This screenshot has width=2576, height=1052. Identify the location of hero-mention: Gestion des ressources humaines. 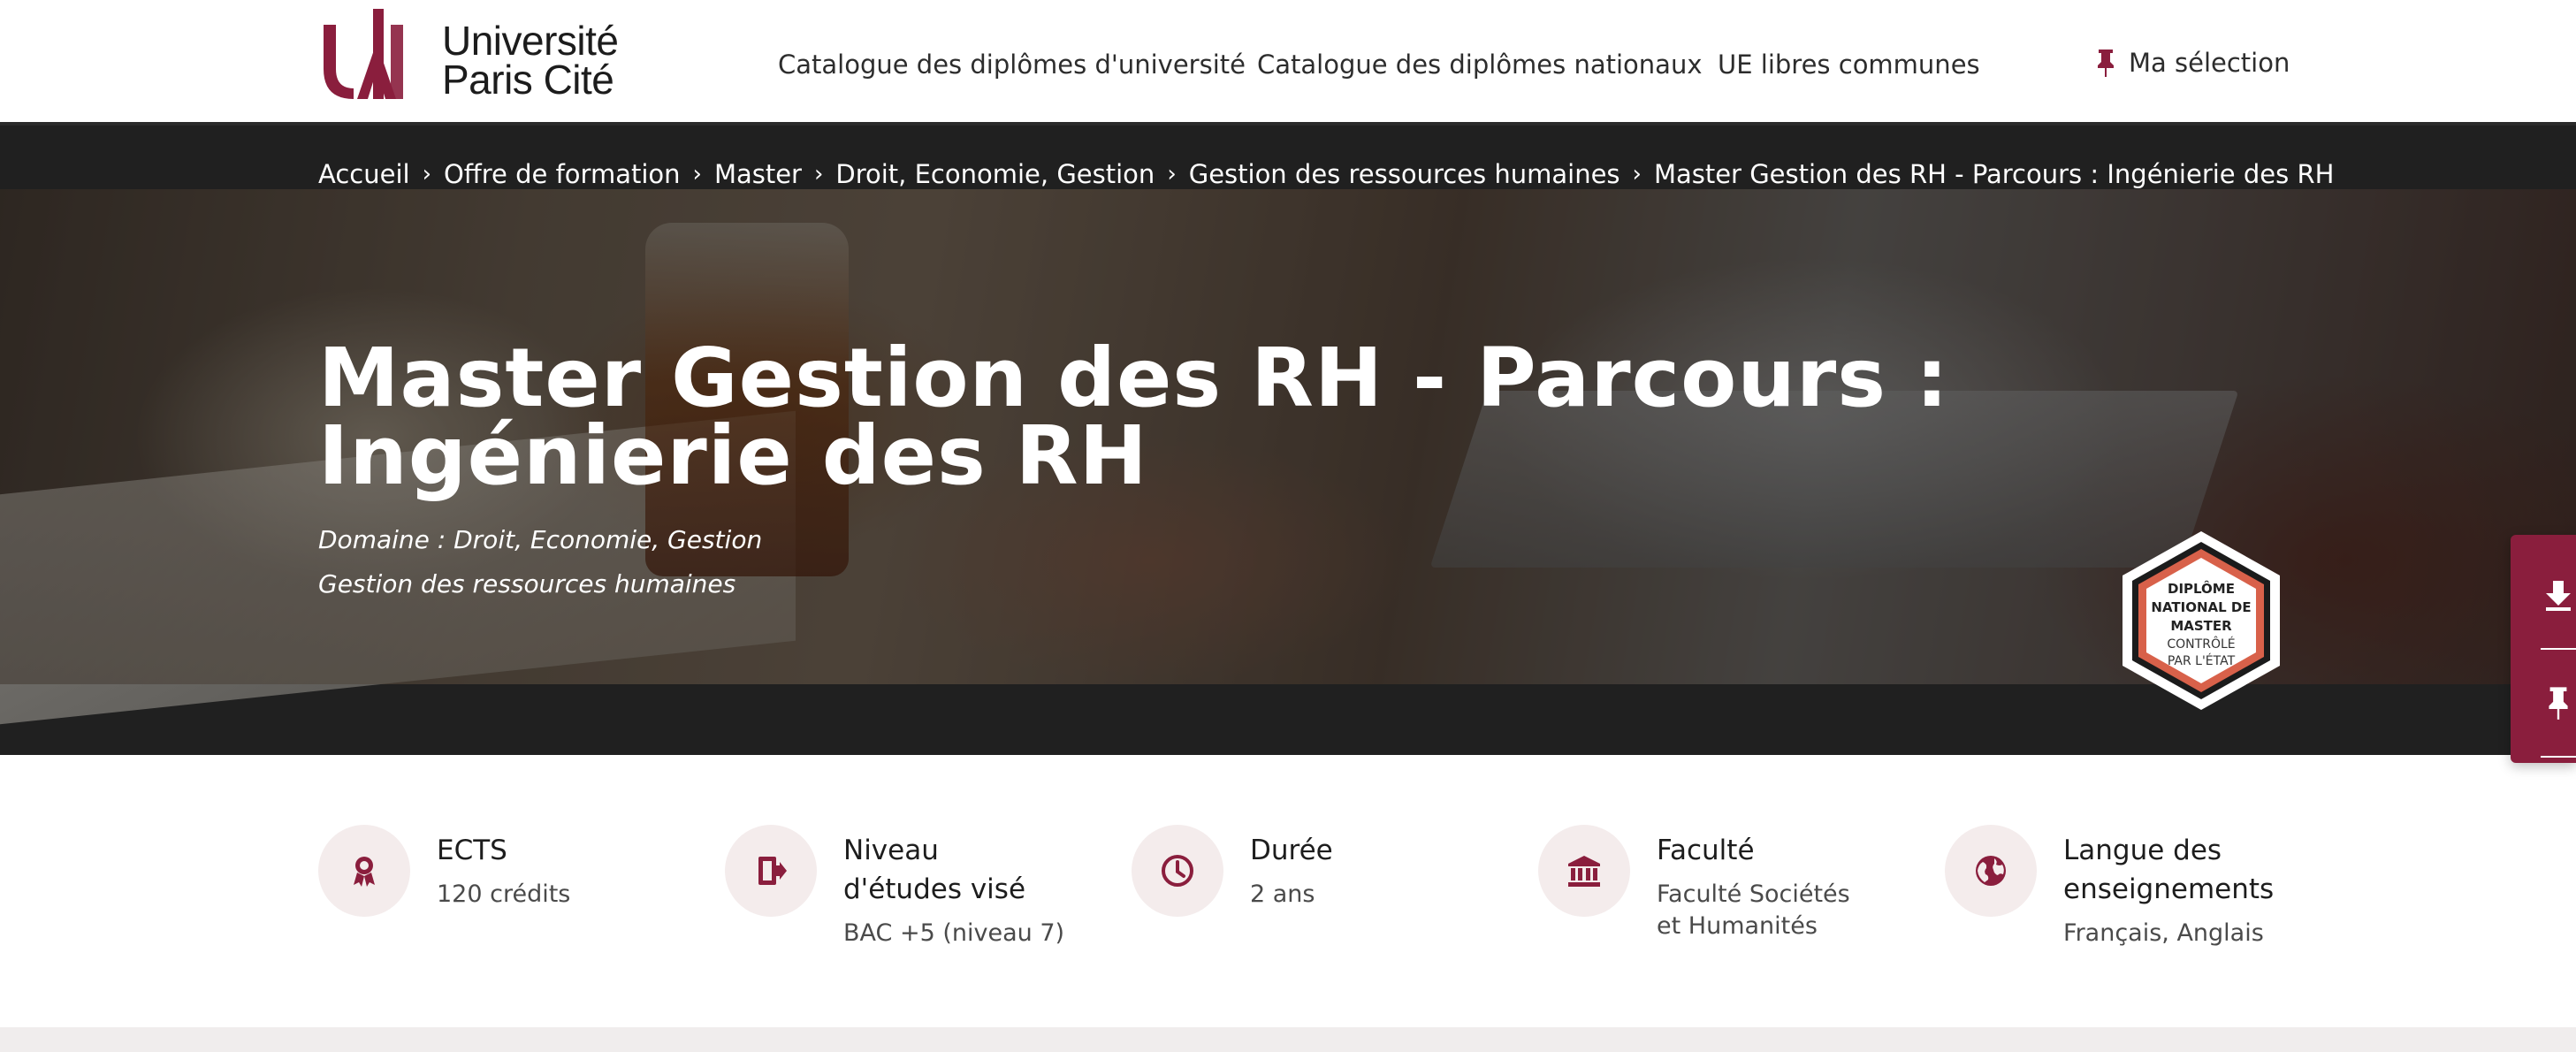
(527, 583).